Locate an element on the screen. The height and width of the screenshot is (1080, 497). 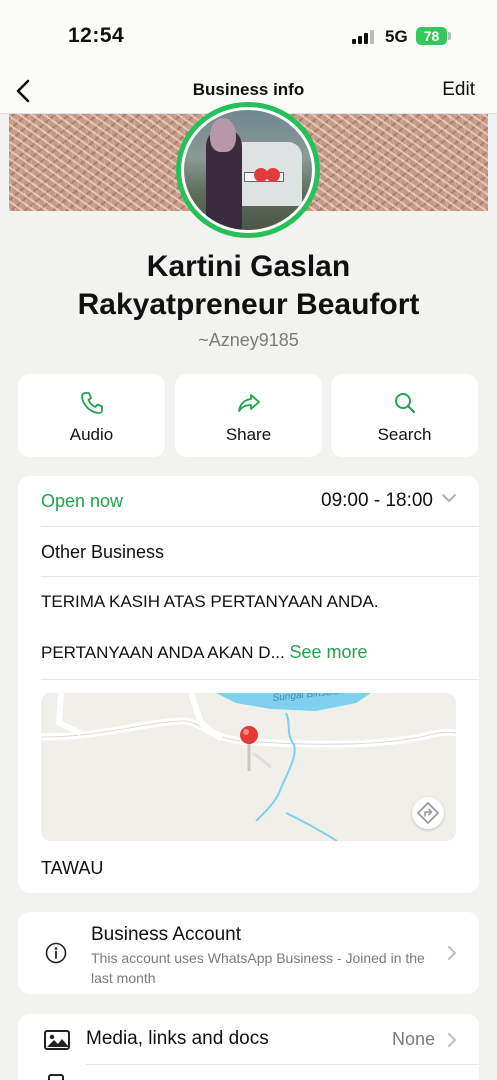
business-name-line1: Kartini Gaslan is located at coordinates (248, 266).